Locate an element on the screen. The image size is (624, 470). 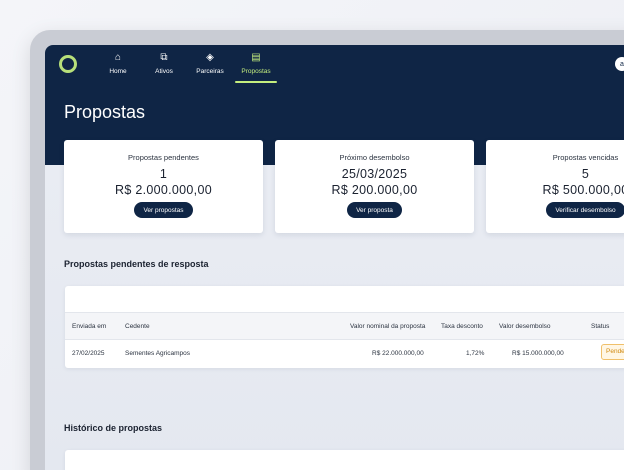
card-amount: R$ 500.000,00 is located at coordinates (583, 190).